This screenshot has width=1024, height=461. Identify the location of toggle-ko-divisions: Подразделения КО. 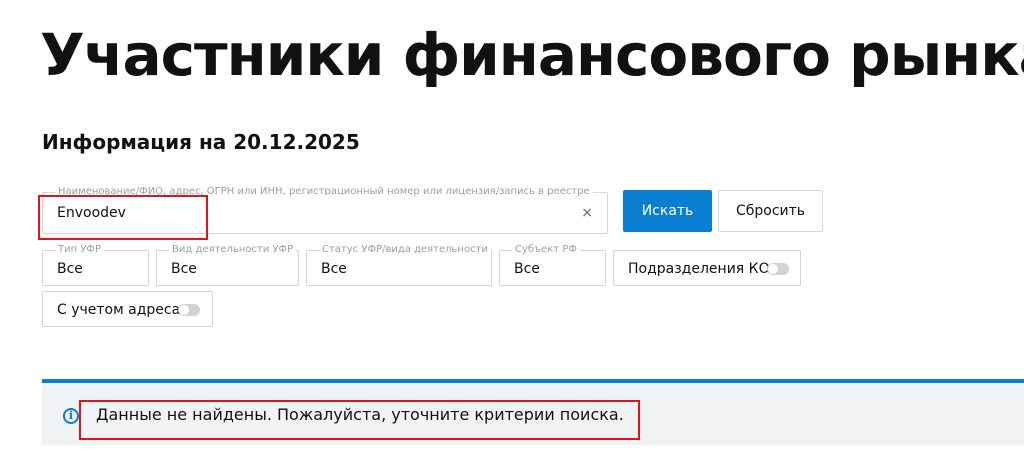
(707, 268).